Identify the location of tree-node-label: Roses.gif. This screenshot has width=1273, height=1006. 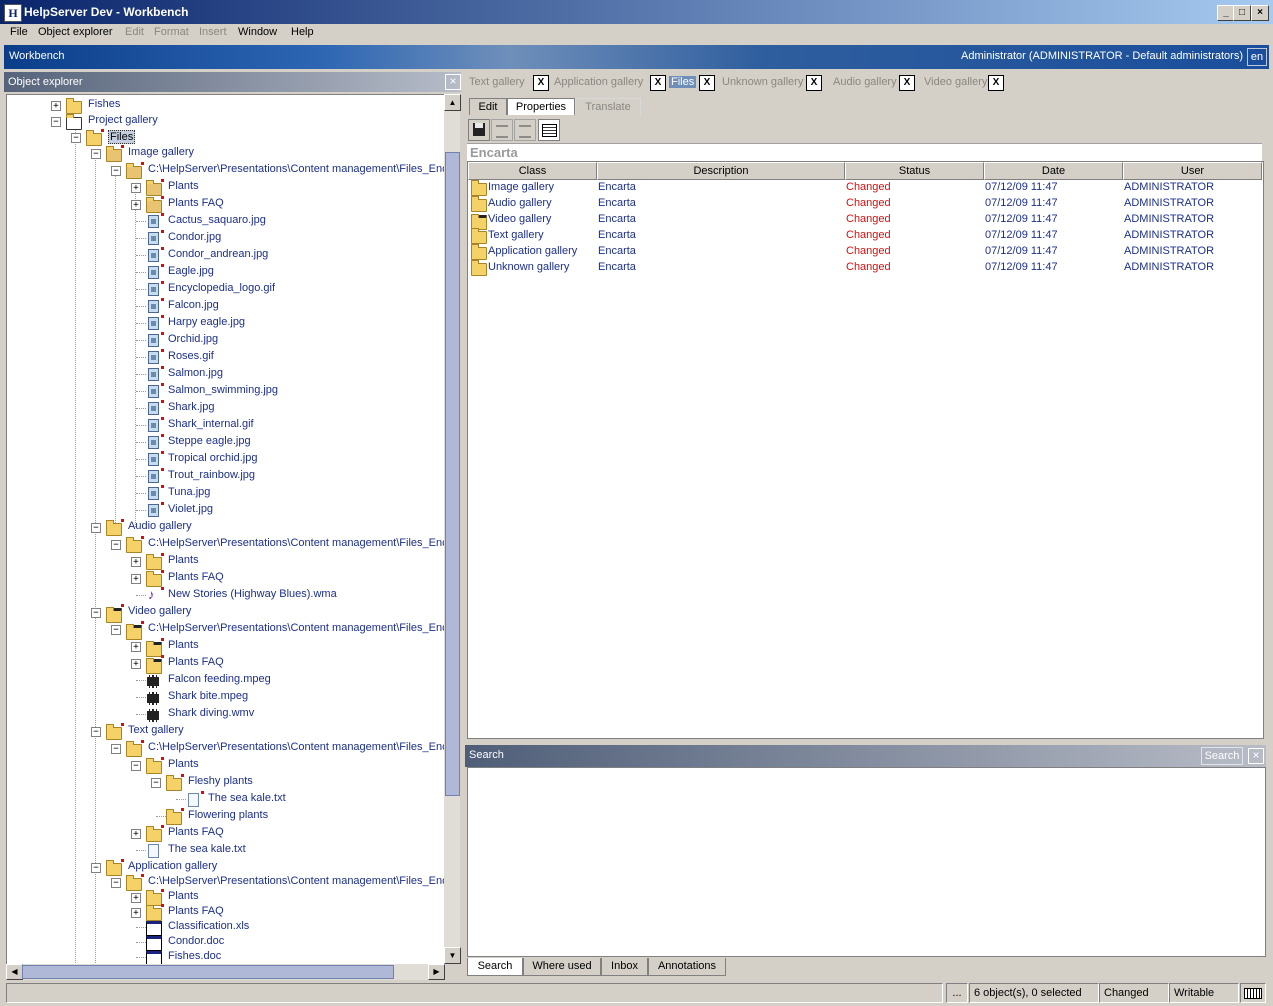
(191, 356).